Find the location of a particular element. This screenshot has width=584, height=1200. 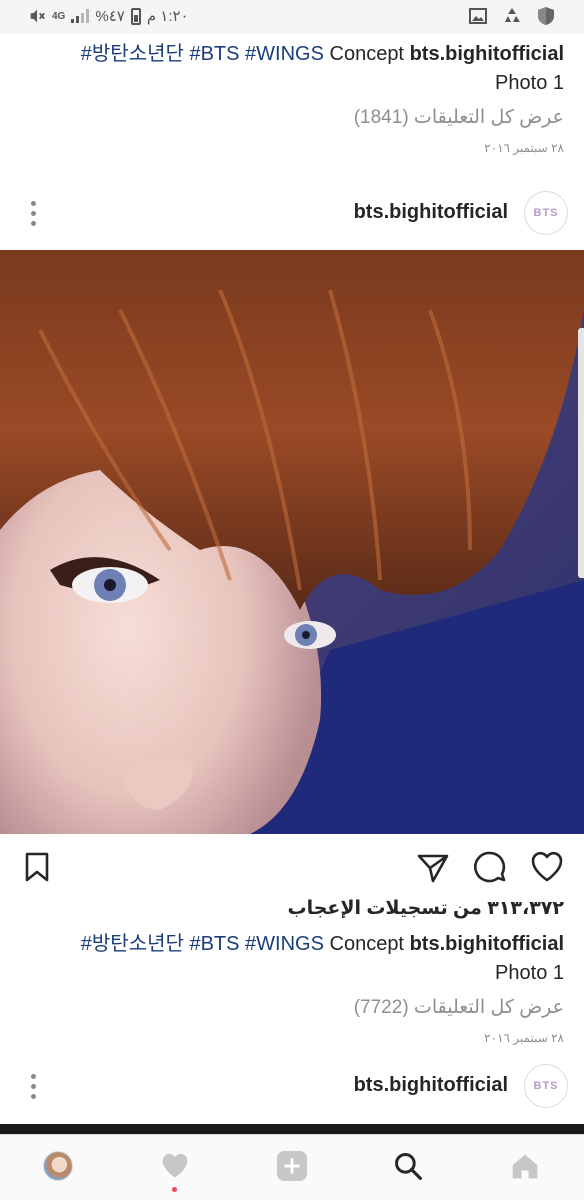

bookmark-icon is located at coordinates (37, 867).